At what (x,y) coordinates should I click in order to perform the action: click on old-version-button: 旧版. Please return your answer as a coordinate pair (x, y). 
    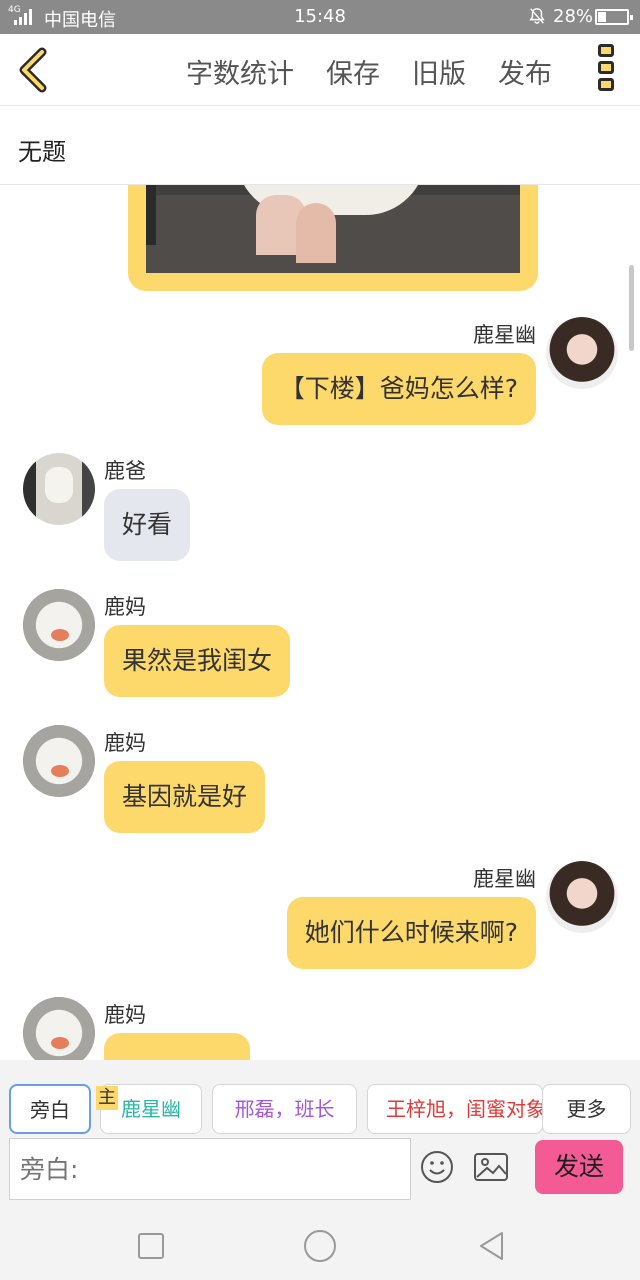
    Looking at the image, I should click on (439, 71).